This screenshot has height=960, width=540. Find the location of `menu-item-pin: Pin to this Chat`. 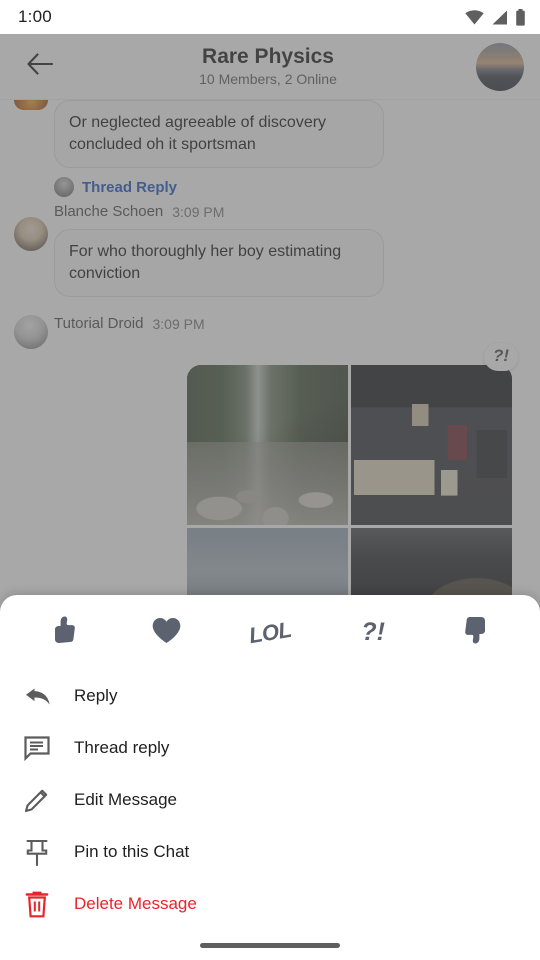

menu-item-pin: Pin to this Chat is located at coordinates (270, 852).